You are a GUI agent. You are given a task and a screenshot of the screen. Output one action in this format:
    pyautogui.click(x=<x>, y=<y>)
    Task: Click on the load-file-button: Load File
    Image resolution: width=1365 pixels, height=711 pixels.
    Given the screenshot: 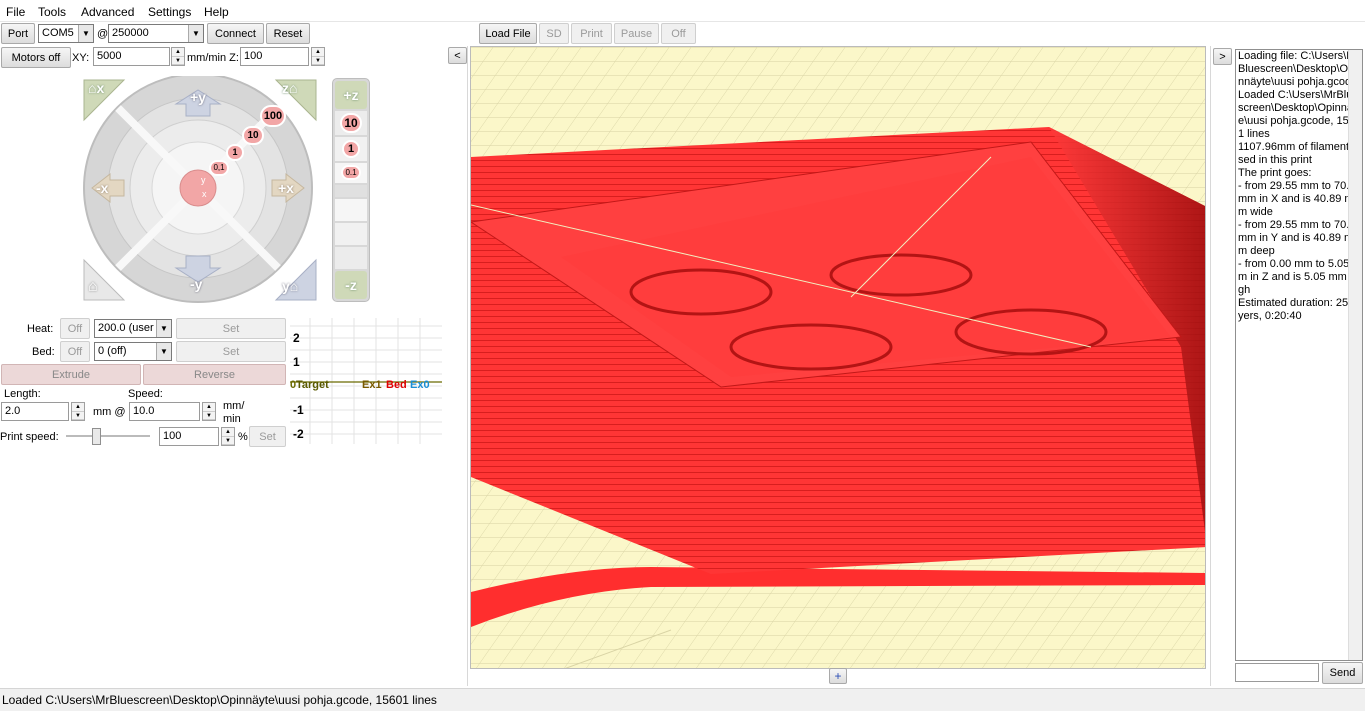 What is the action you would take?
    pyautogui.click(x=508, y=33)
    